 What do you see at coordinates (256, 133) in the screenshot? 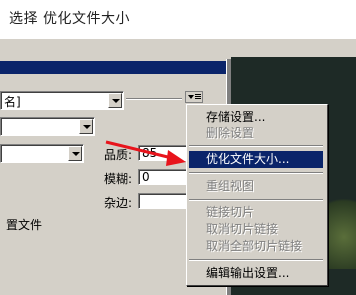
I see `menu-item-delete-settings: 删除设置` at bounding box center [256, 133].